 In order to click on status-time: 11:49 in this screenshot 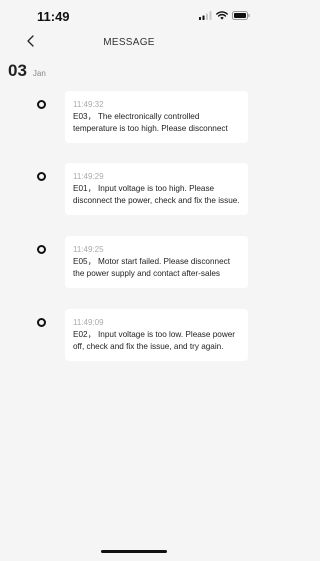, I will do `click(53, 16)`.